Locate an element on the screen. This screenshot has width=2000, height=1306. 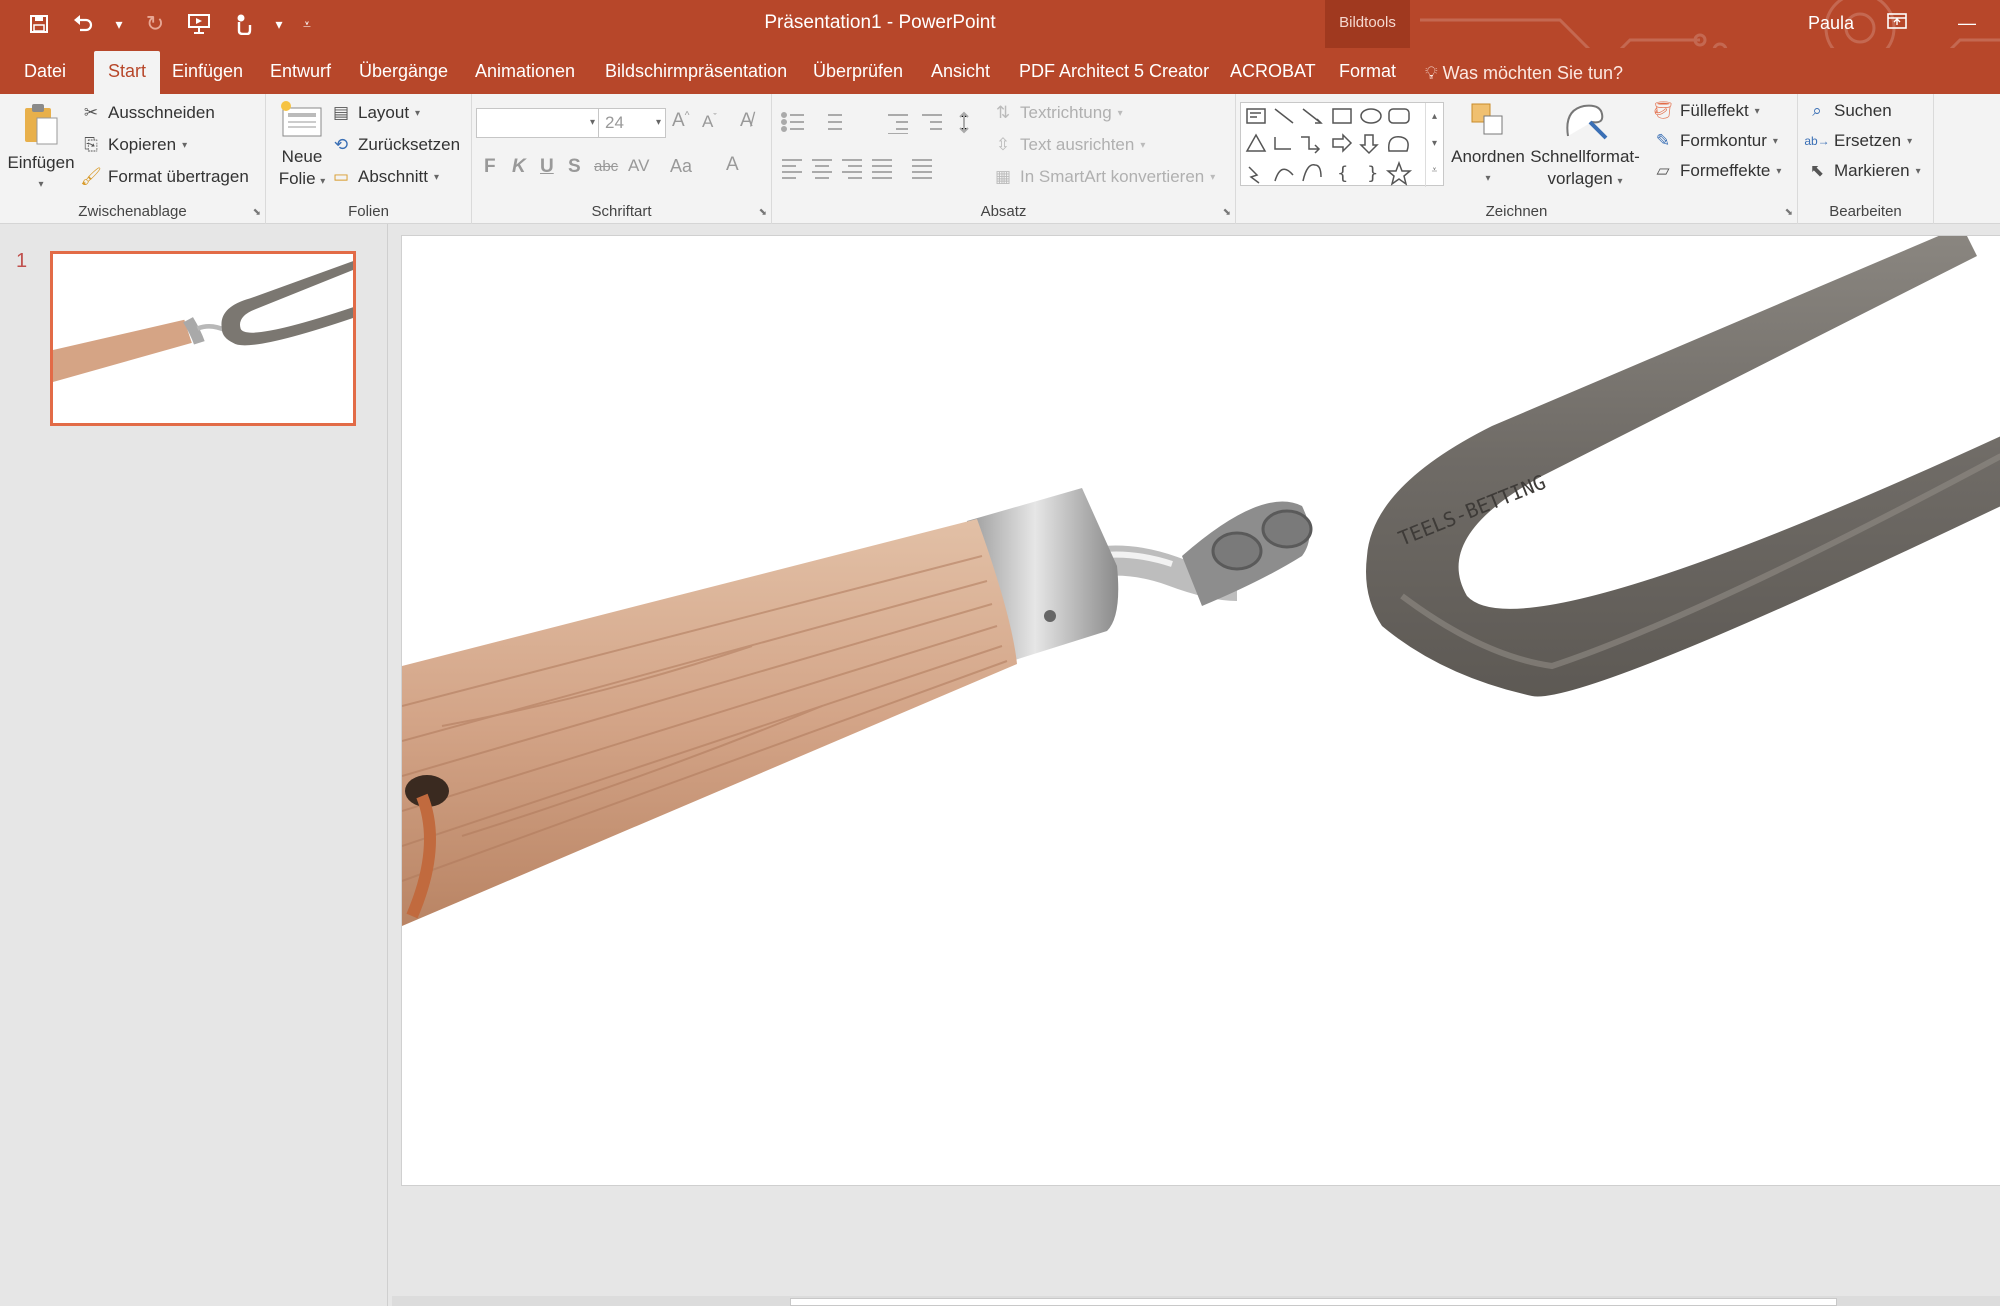
clipboard-launcher-icon: ⬊ is located at coordinates (257, 212).